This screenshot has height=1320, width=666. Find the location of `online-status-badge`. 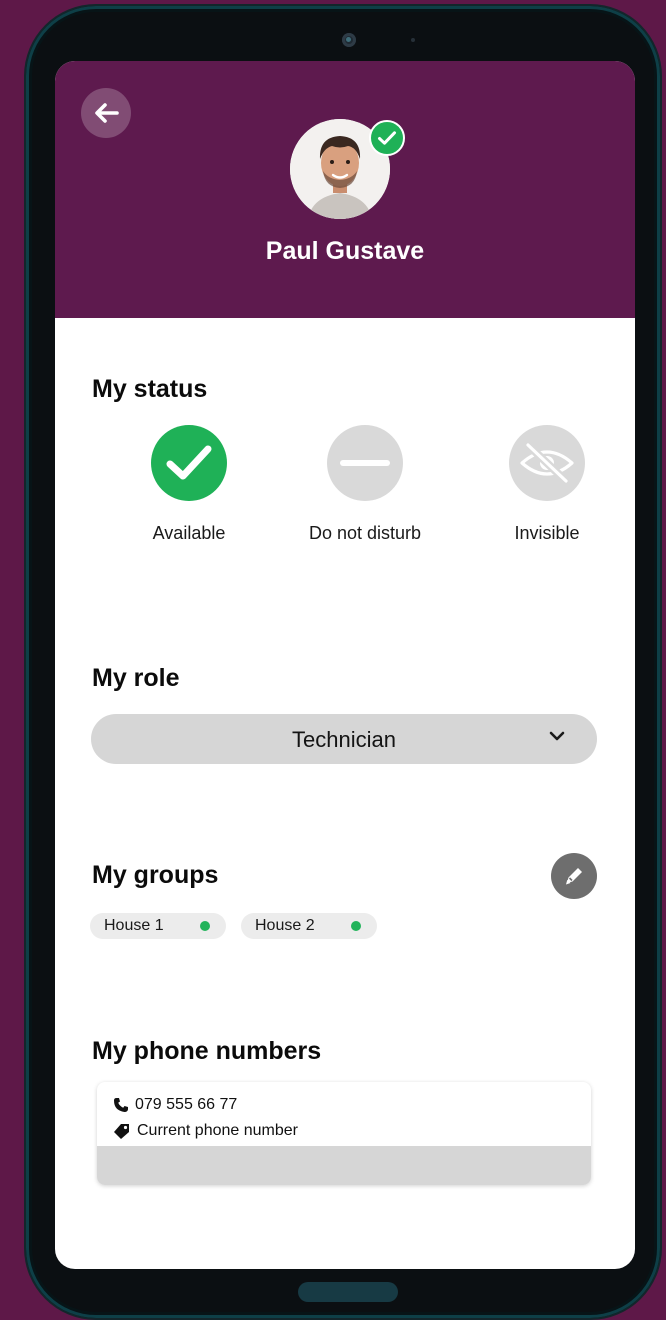

online-status-badge is located at coordinates (387, 138).